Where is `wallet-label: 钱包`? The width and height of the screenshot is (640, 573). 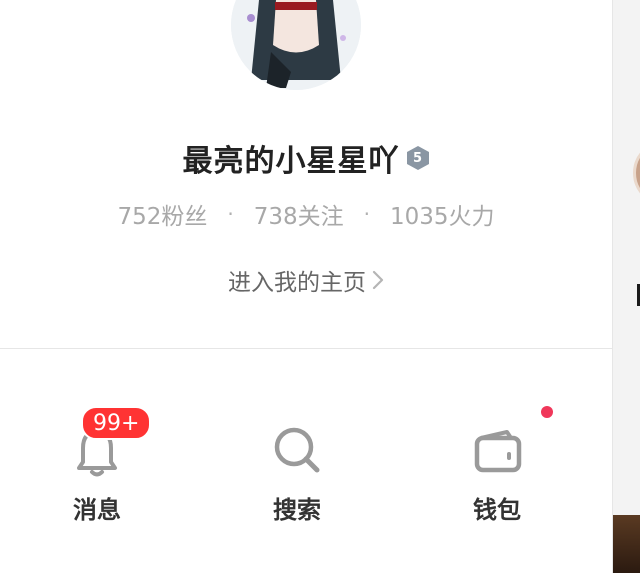 wallet-label: 钱包 is located at coordinates (497, 510).